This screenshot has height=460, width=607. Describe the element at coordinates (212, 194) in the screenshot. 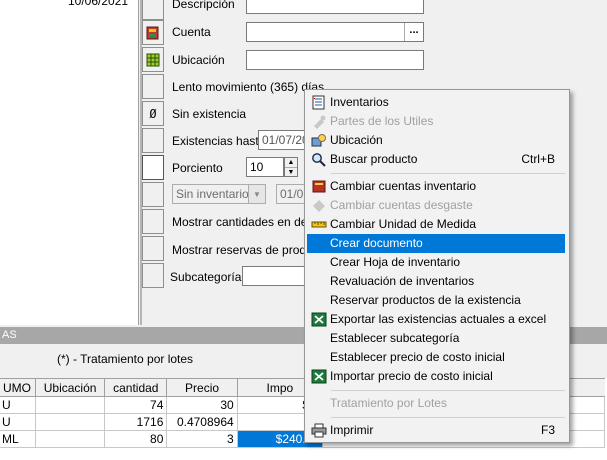

I see `sin-inventario-value: Sin inventario` at that location.